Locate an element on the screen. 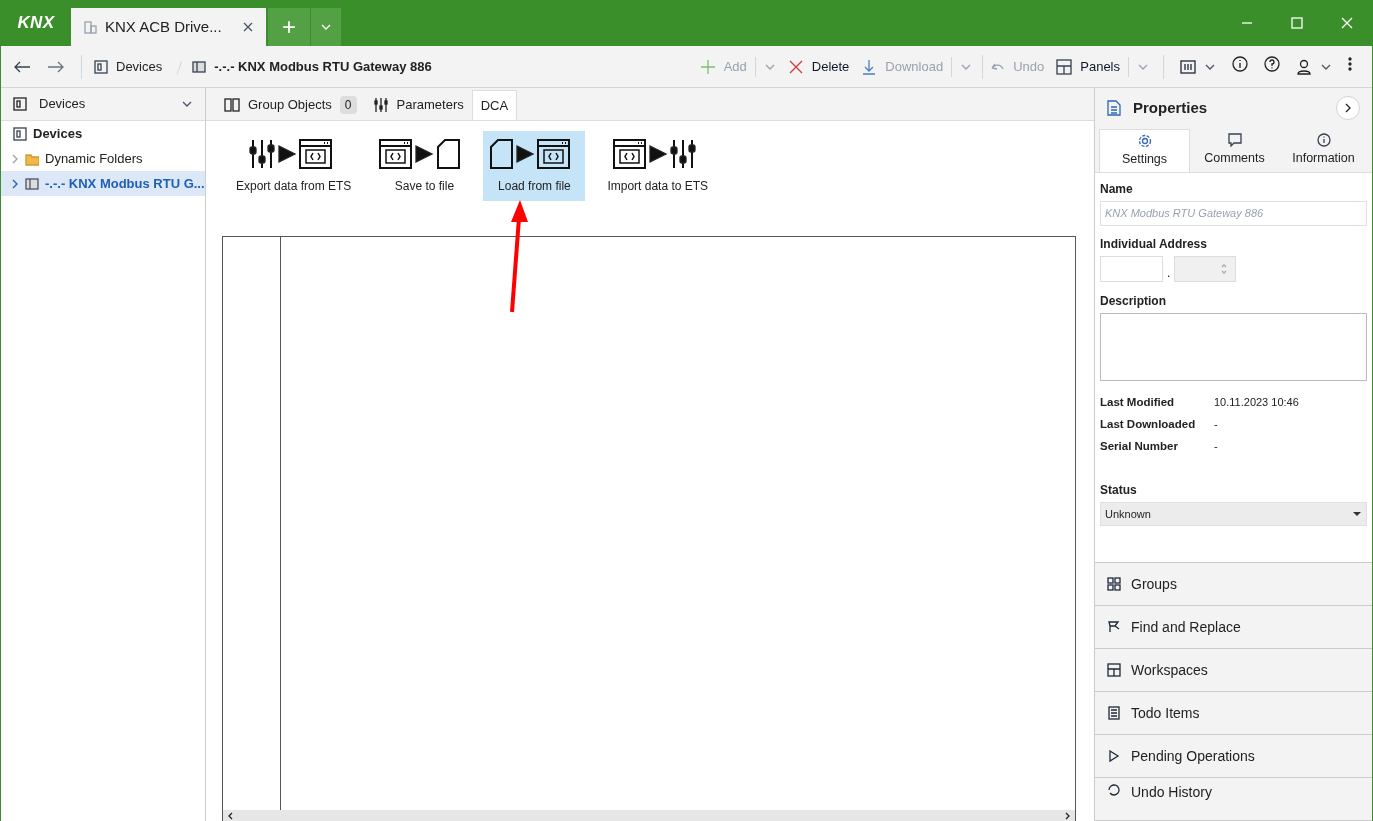 The width and height of the screenshot is (1373, 821). spin-arrows-icon is located at coordinates (1224, 268).